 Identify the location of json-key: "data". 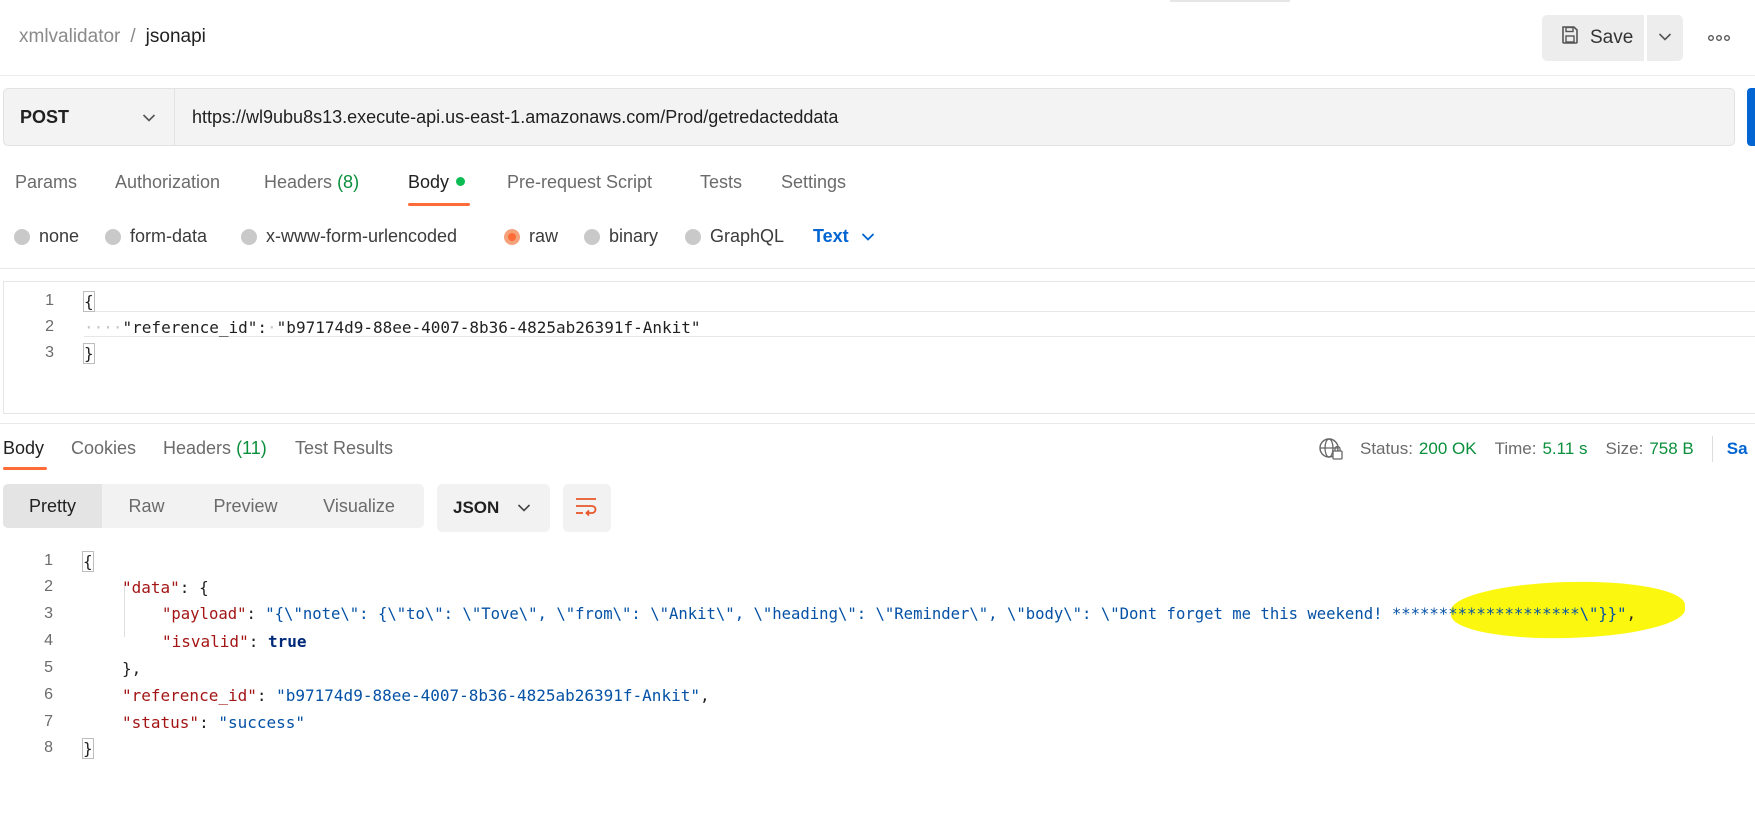
(151, 587).